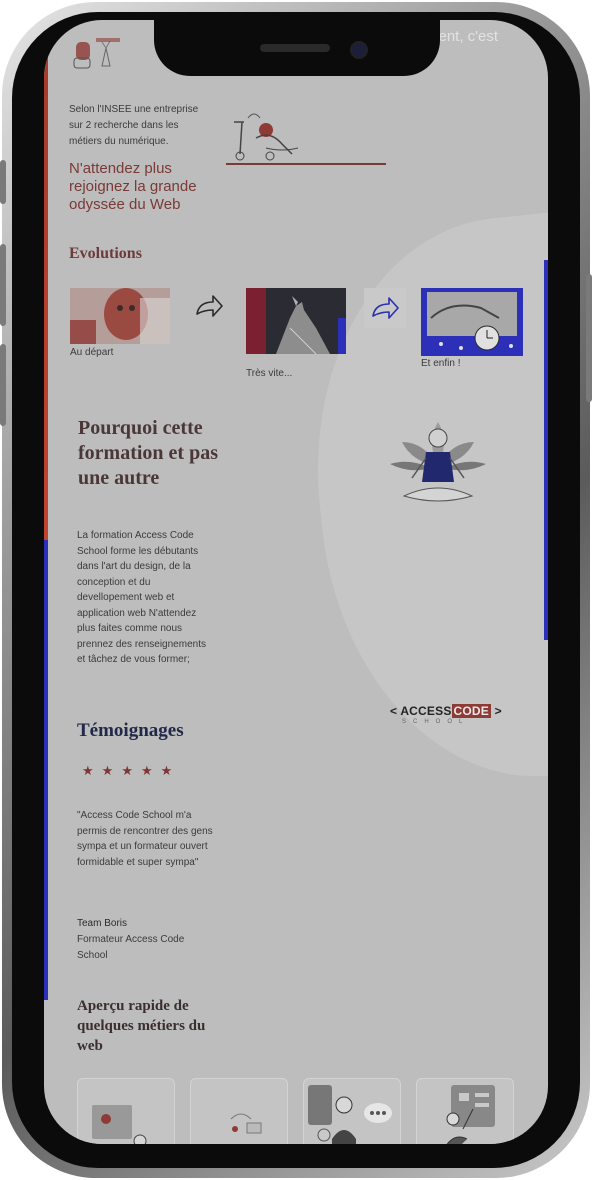 This screenshot has height=1180, width=592. Describe the element at coordinates (394, 711) in the screenshot. I see `logo-bracket-left: <` at that location.